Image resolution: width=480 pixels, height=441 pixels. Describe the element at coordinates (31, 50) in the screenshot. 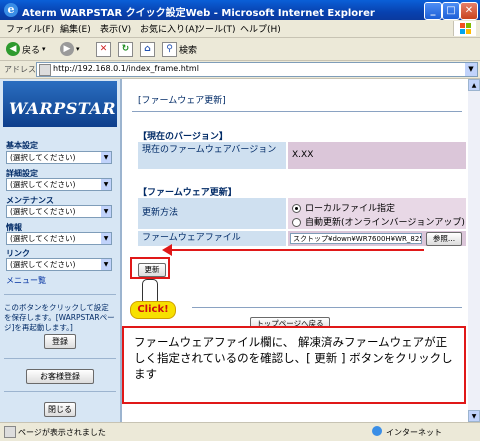

I see `back-label: 戻る` at that location.